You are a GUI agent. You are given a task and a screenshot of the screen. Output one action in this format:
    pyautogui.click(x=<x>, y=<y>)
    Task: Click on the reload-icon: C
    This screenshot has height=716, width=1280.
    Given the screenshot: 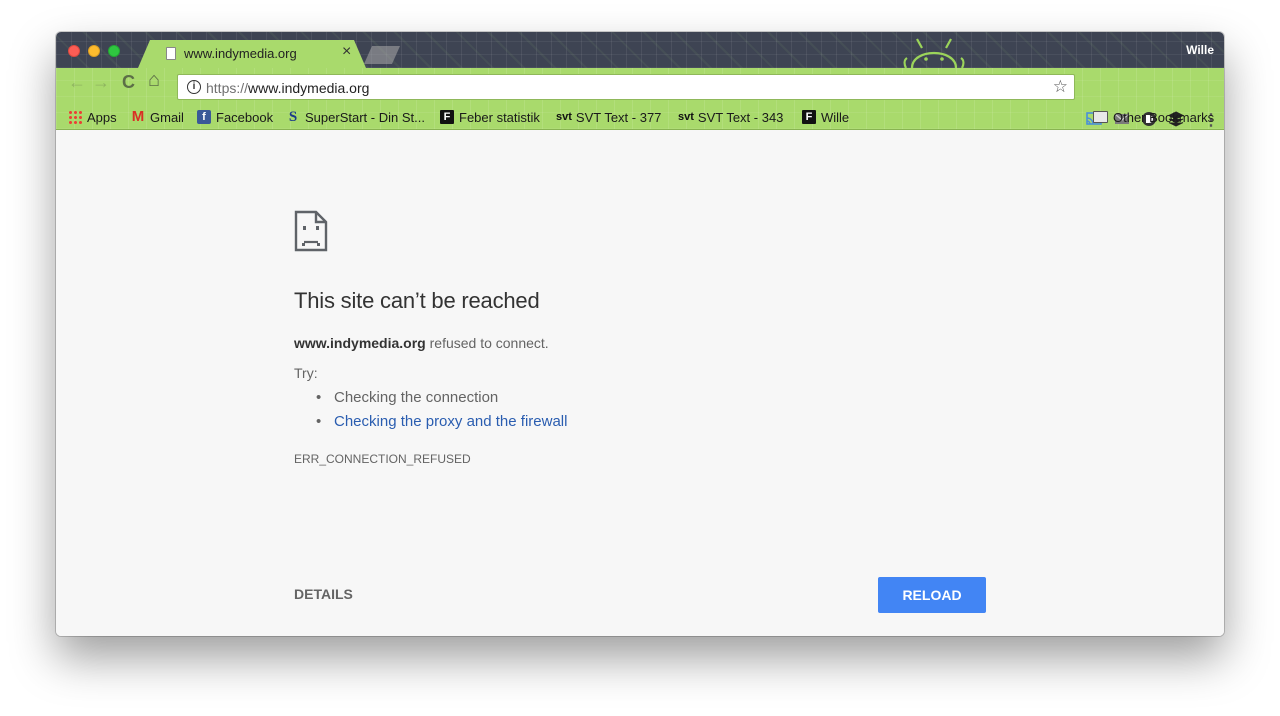 What is the action you would take?
    pyautogui.click(x=128, y=82)
    